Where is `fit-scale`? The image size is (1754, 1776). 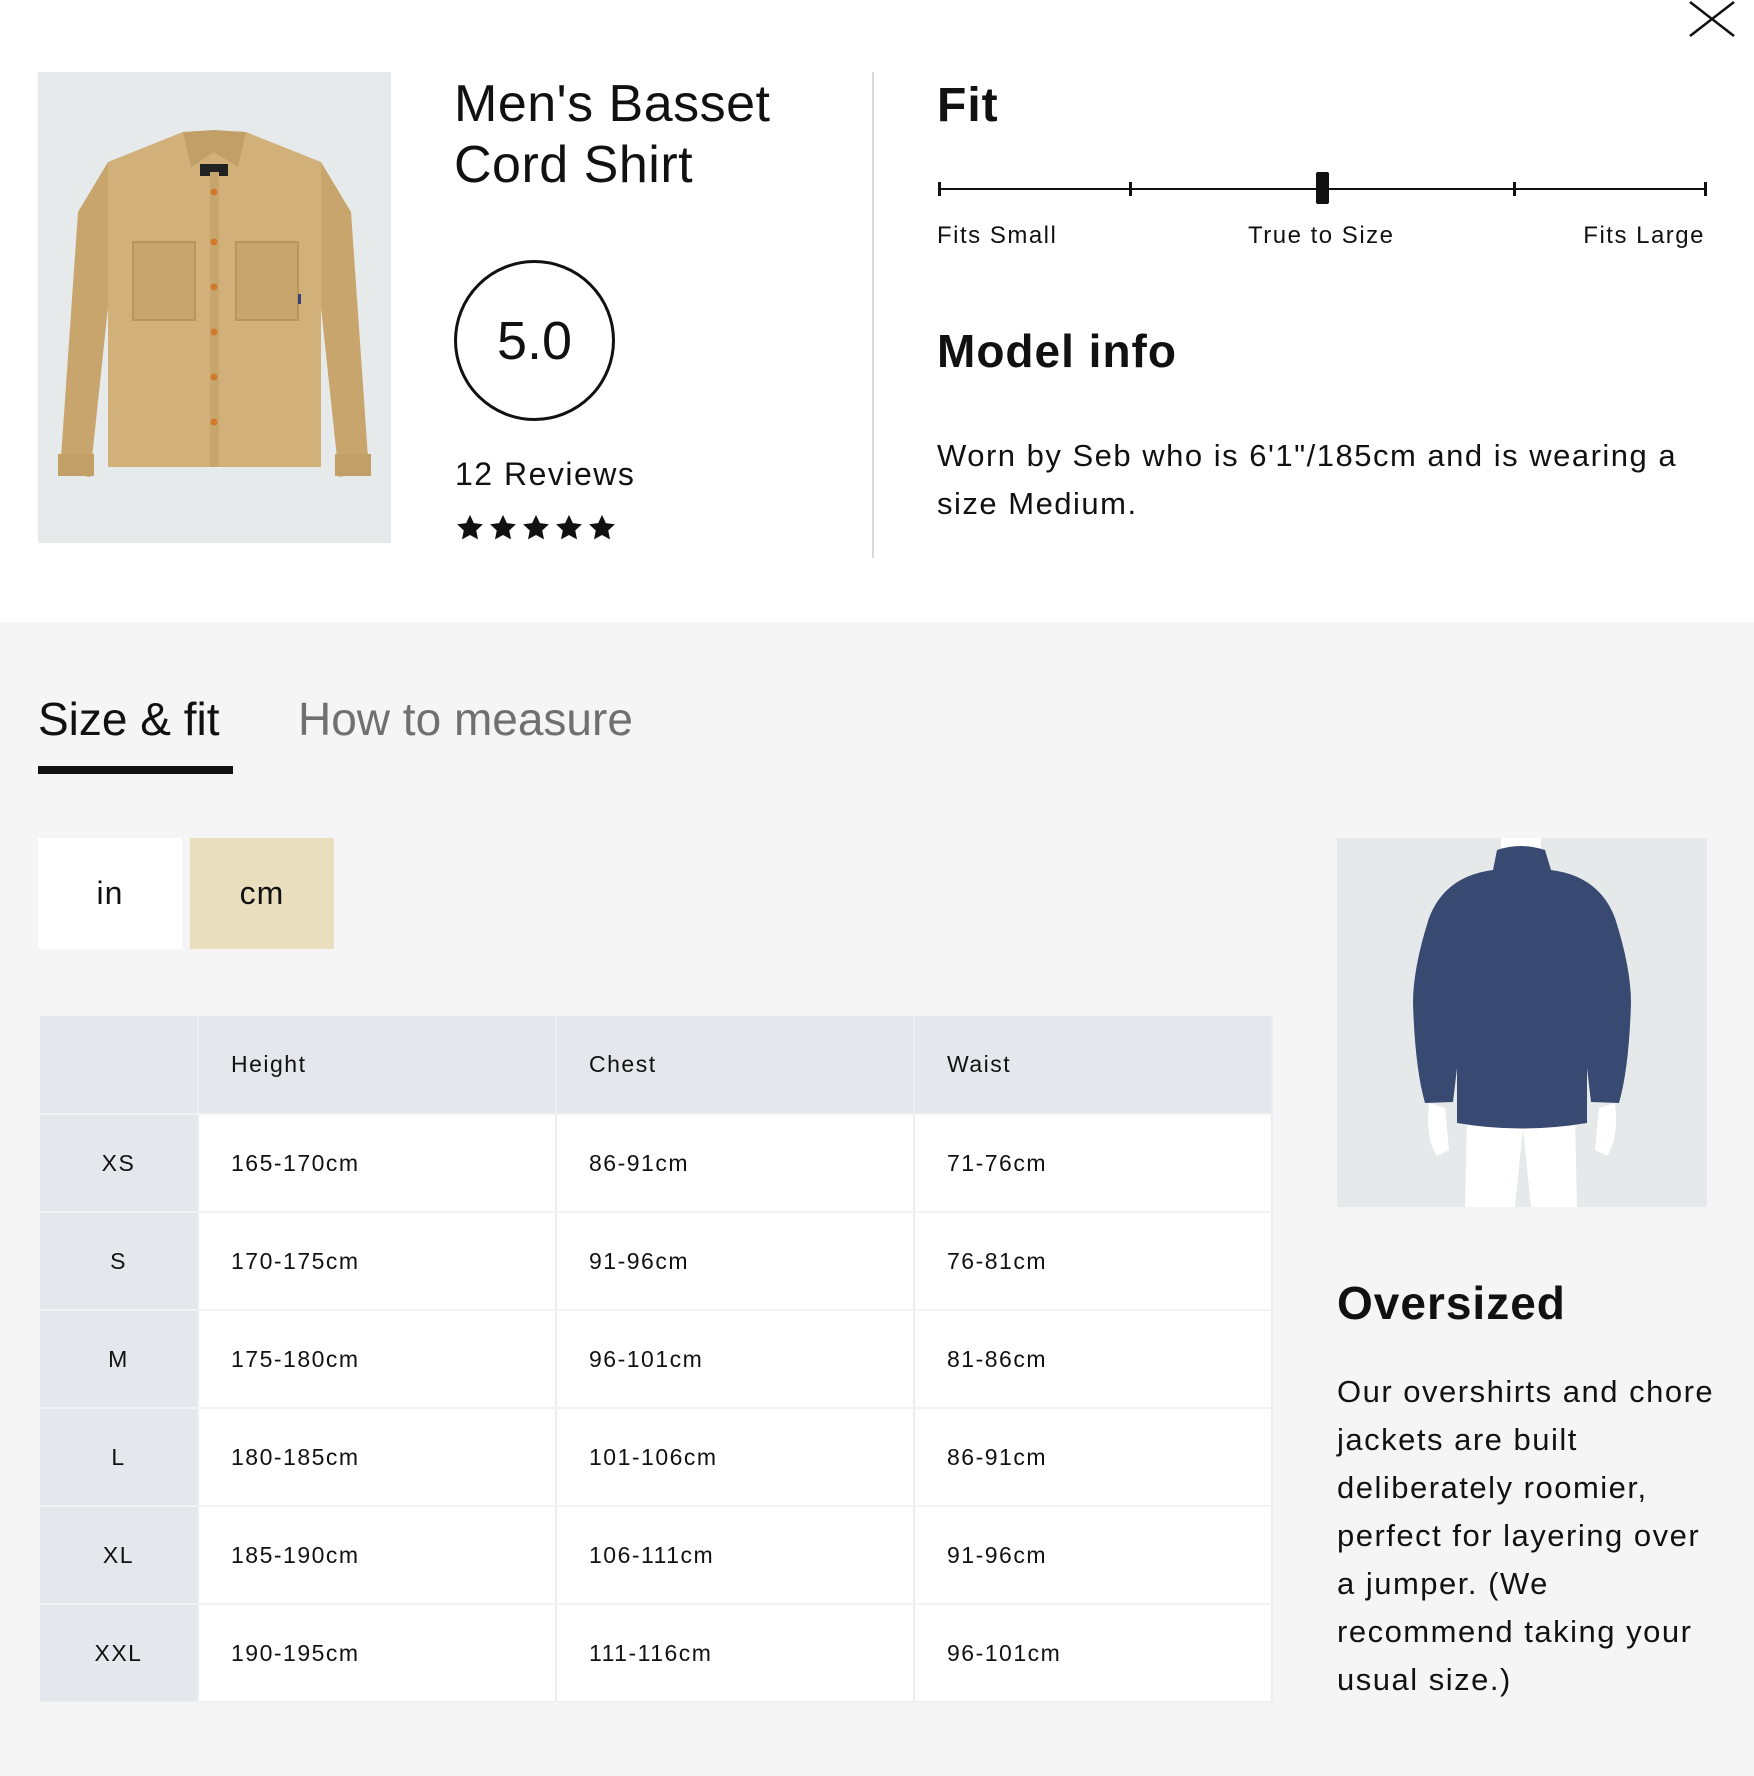 fit-scale is located at coordinates (1322, 190).